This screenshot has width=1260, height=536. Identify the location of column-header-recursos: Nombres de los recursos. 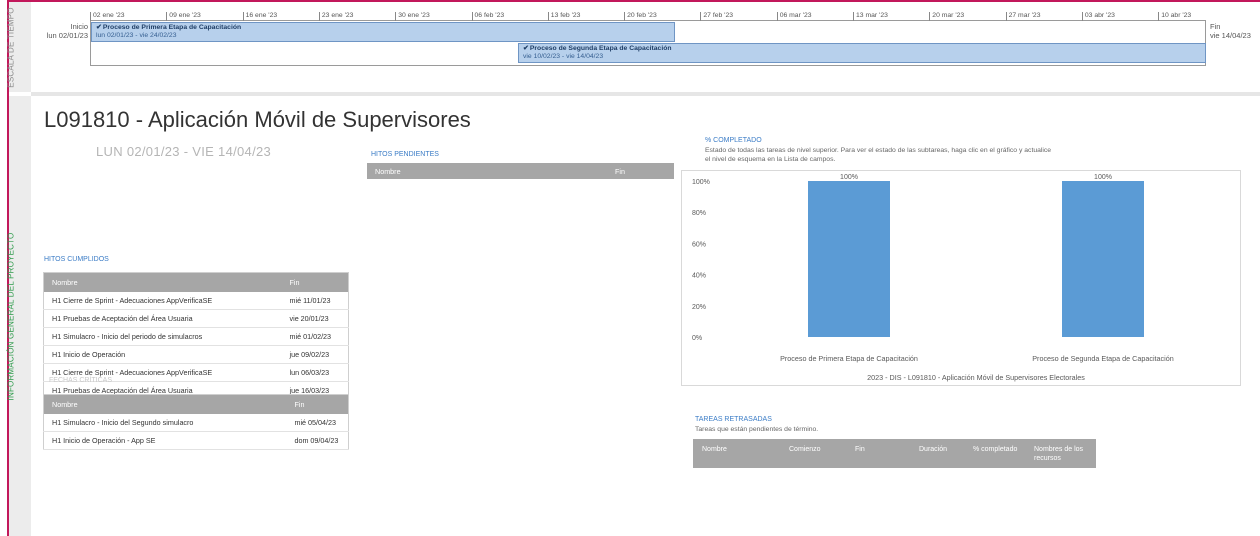
(1059, 454).